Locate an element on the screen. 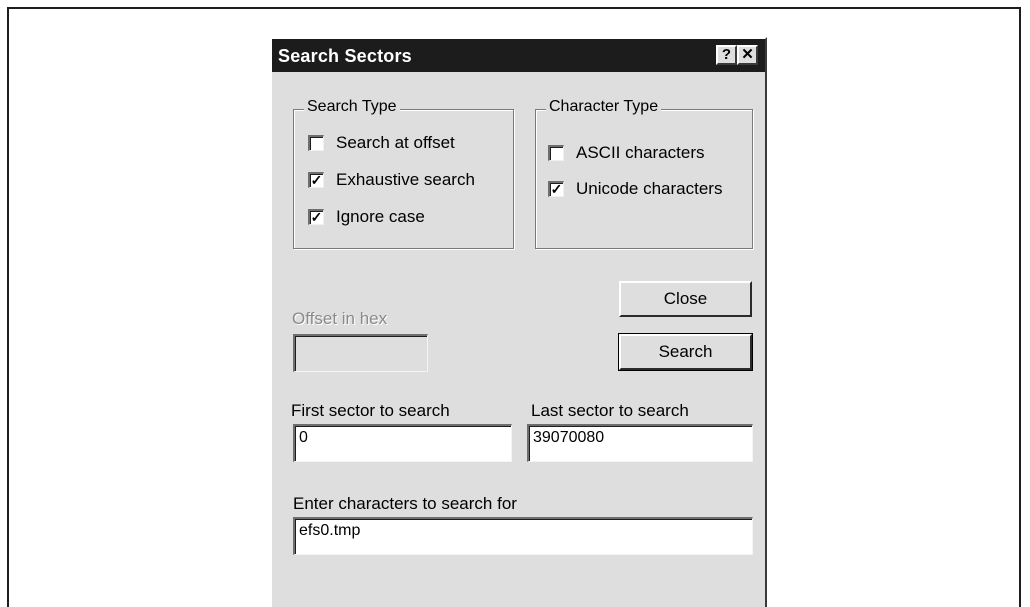  unicode-characters-label: Unicode characters is located at coordinates (649, 188).